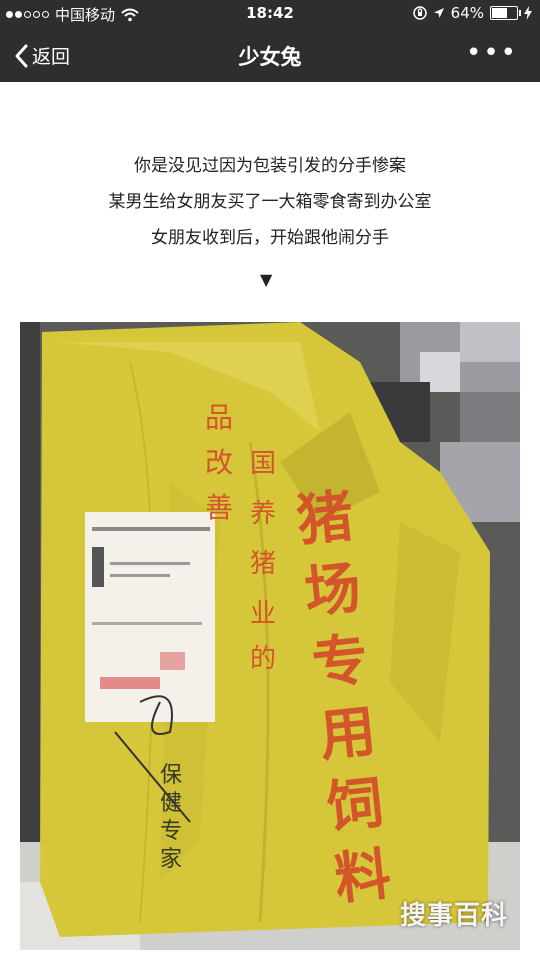  I want to click on sack-char-3: 专, so click(340, 662).